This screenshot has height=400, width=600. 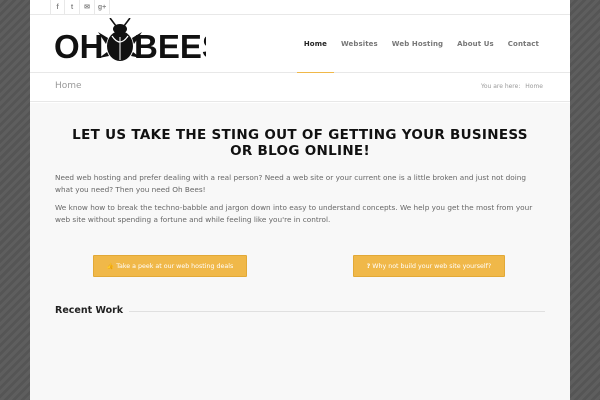 I want to click on breadcrumb-home-link: Home, so click(x=534, y=86).